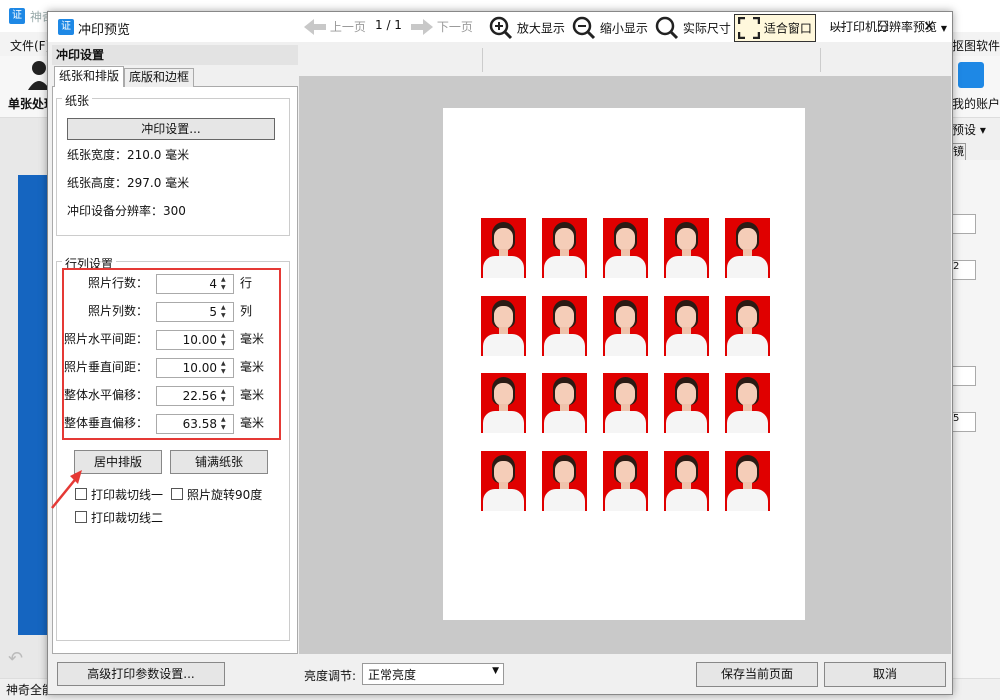 The height and width of the screenshot is (700, 1000). Describe the element at coordinates (127, 495) in the screenshot. I see `cut-line-one-label: 打印裁切线一` at that location.